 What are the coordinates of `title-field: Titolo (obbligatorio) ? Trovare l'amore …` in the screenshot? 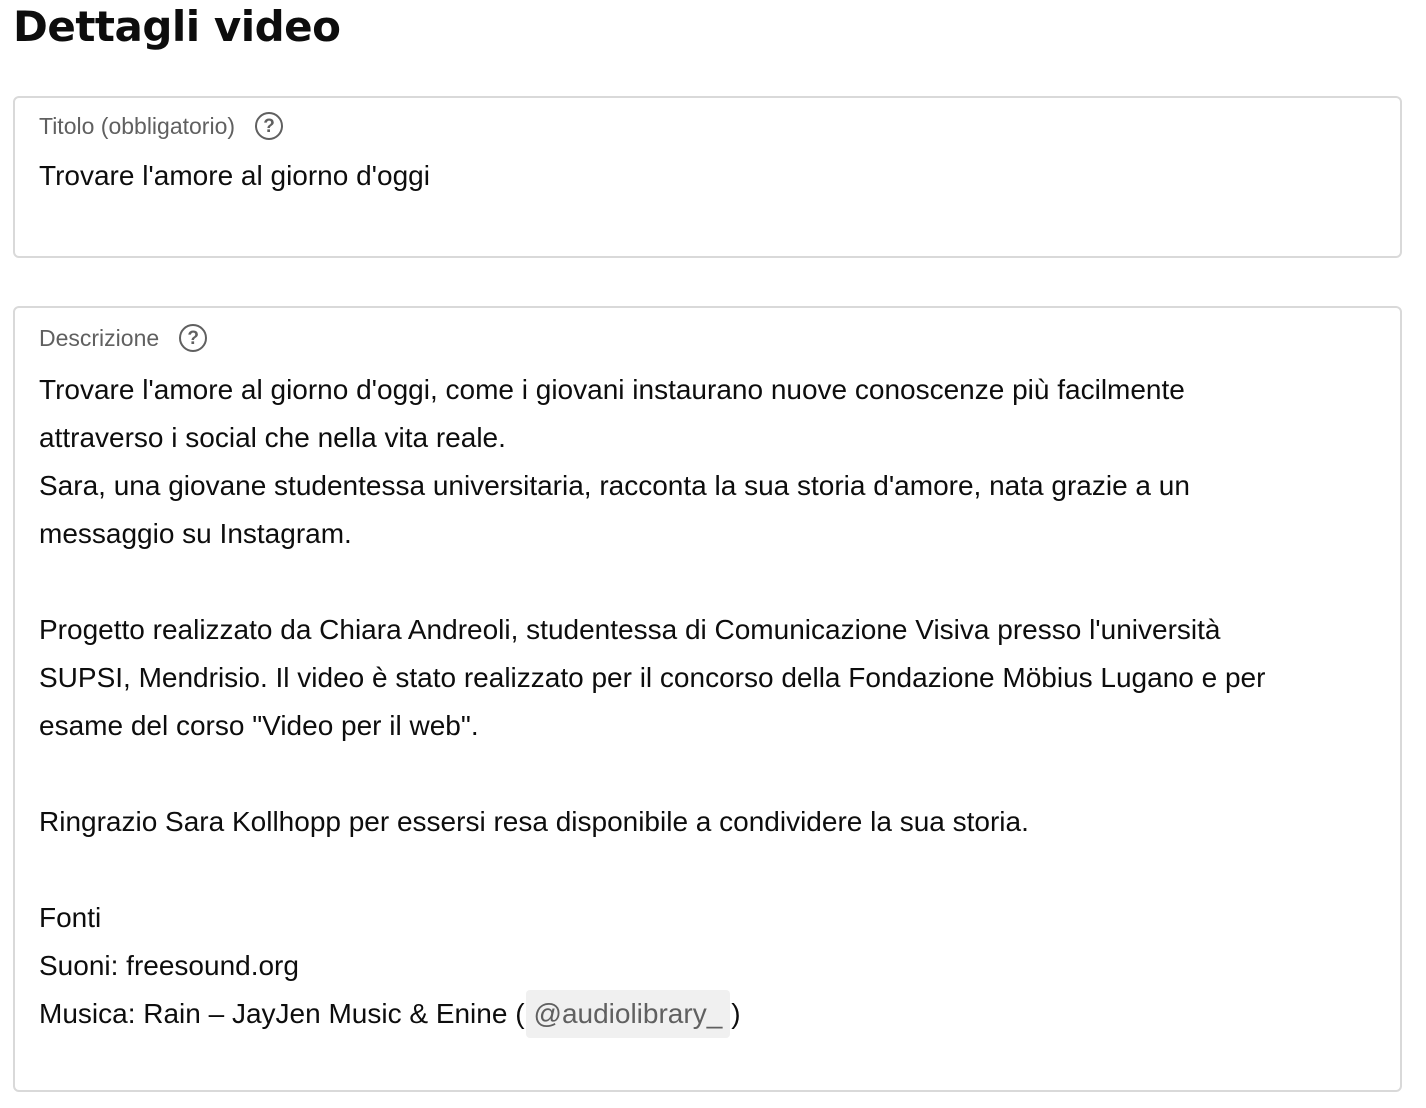 It's located at (707, 177).